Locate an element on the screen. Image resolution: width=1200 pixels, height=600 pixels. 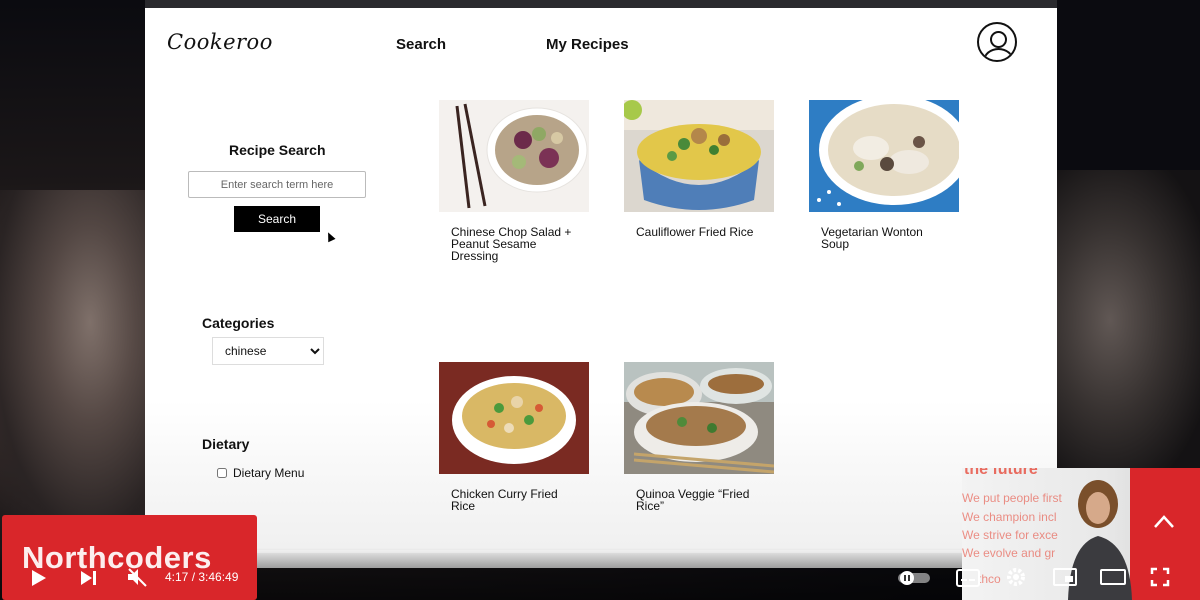
recipe-search-heading: Recipe Search is located at coordinates (277, 150).